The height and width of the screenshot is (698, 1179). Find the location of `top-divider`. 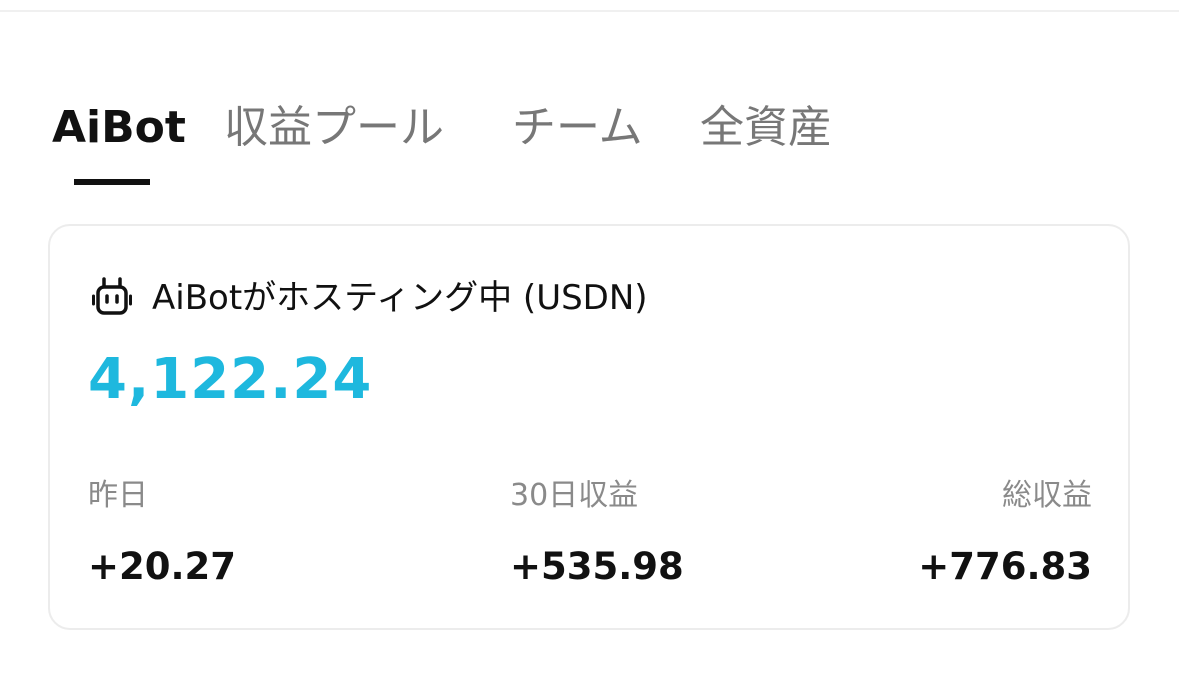

top-divider is located at coordinates (589, 11).